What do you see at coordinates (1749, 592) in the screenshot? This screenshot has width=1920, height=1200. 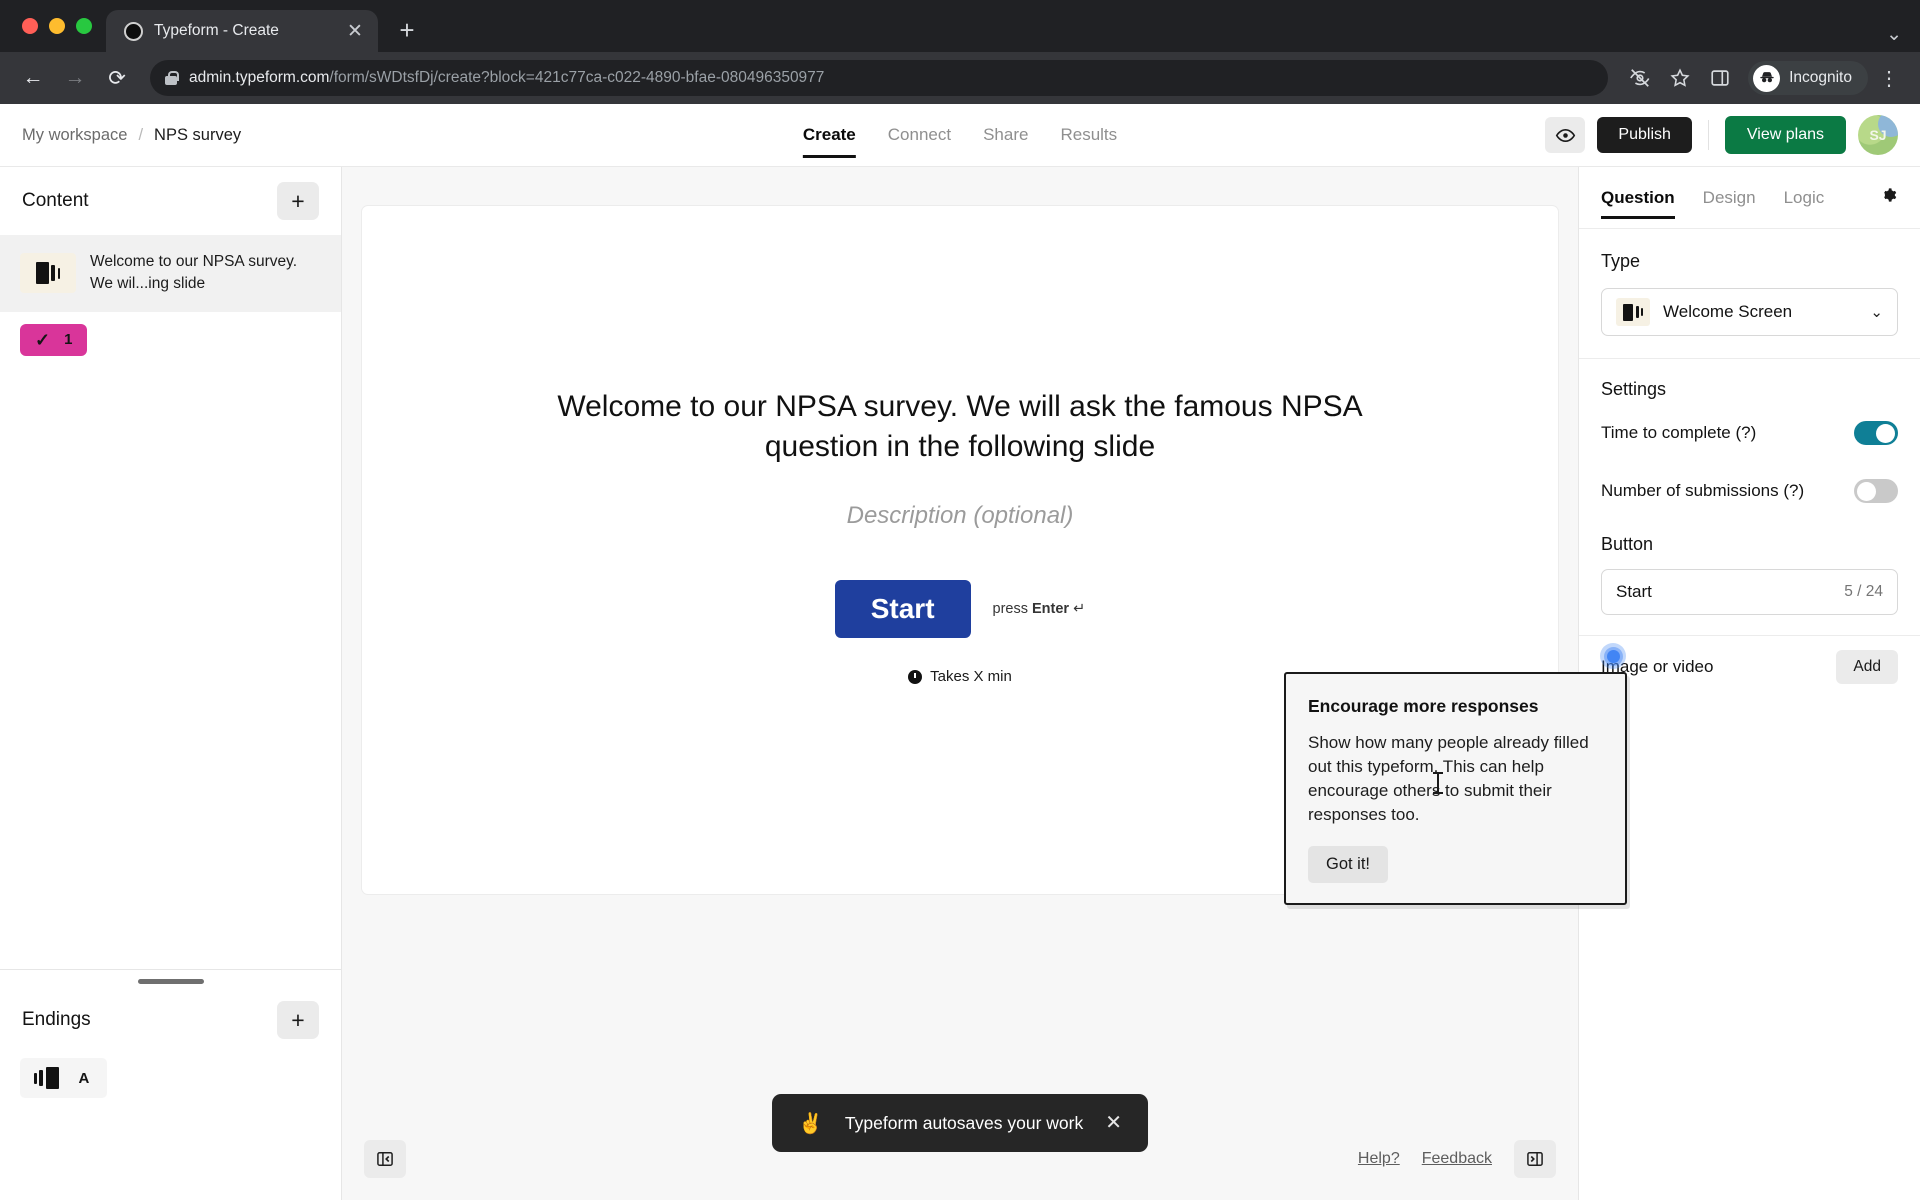 I see `button-text-input: Start 5 / 24` at bounding box center [1749, 592].